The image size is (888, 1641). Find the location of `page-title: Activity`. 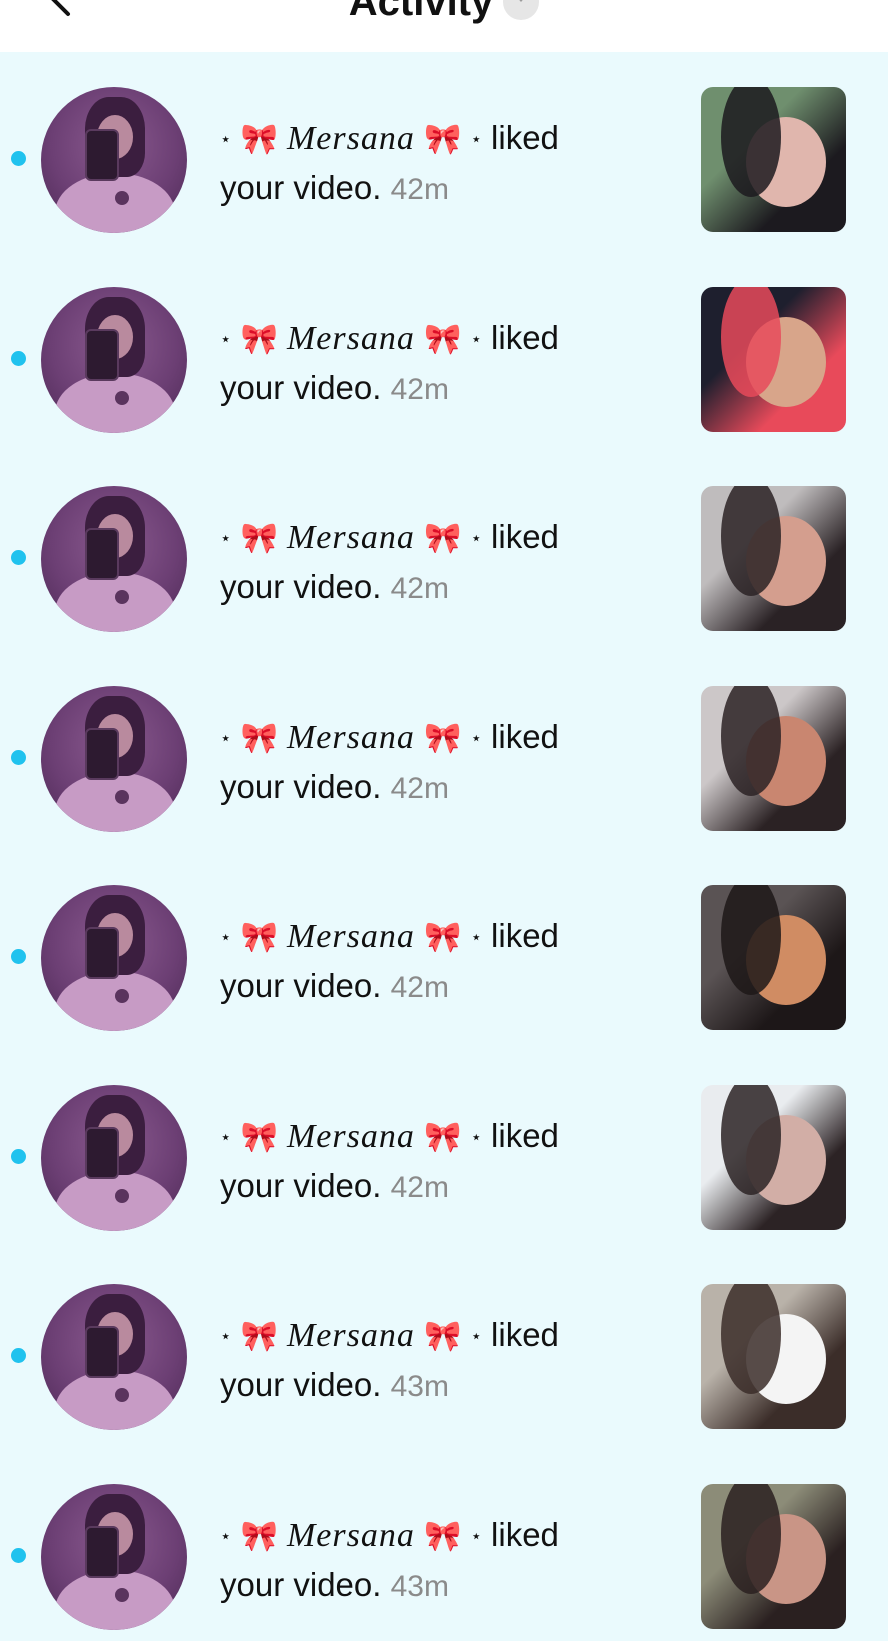

page-title: Activity is located at coordinates (421, 12).